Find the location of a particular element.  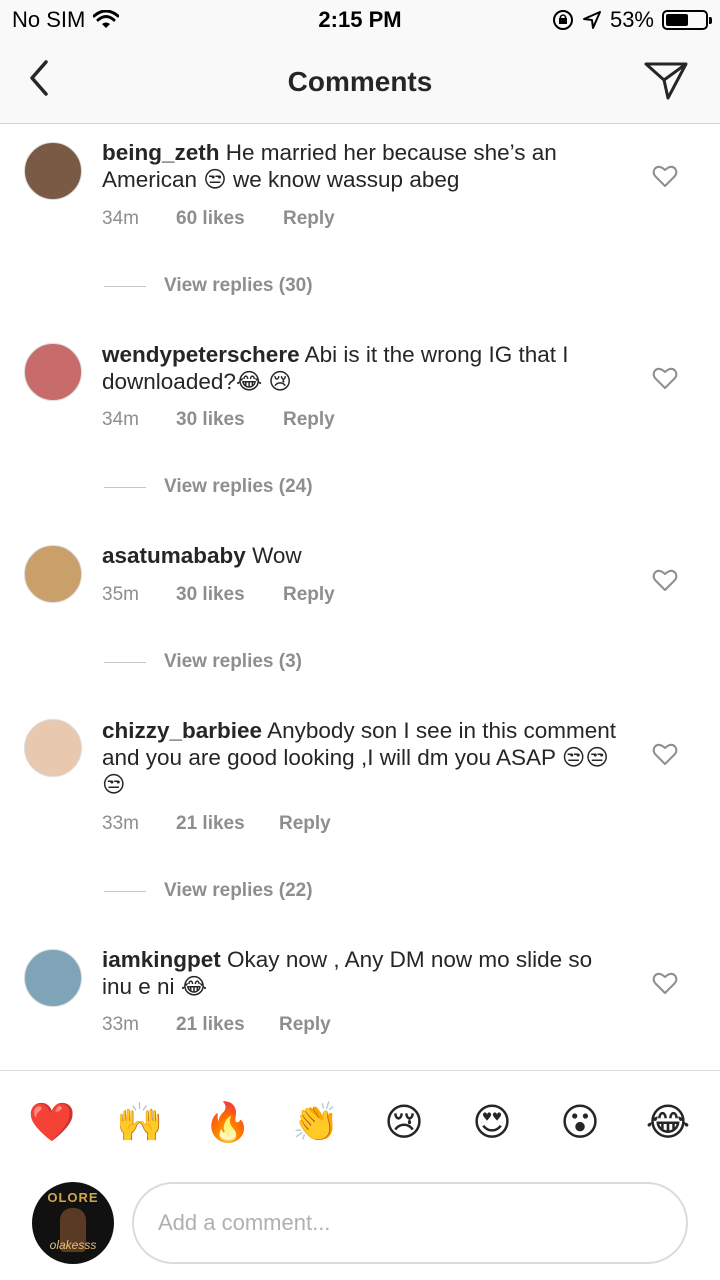

comment-body: Wow is located at coordinates (277, 555).